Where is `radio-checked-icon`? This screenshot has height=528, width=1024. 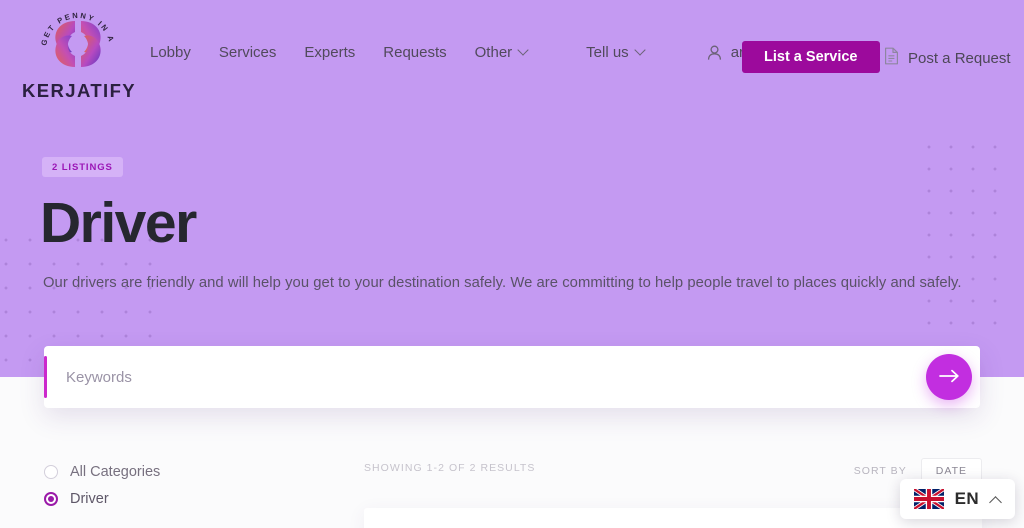
radio-checked-icon is located at coordinates (51, 498).